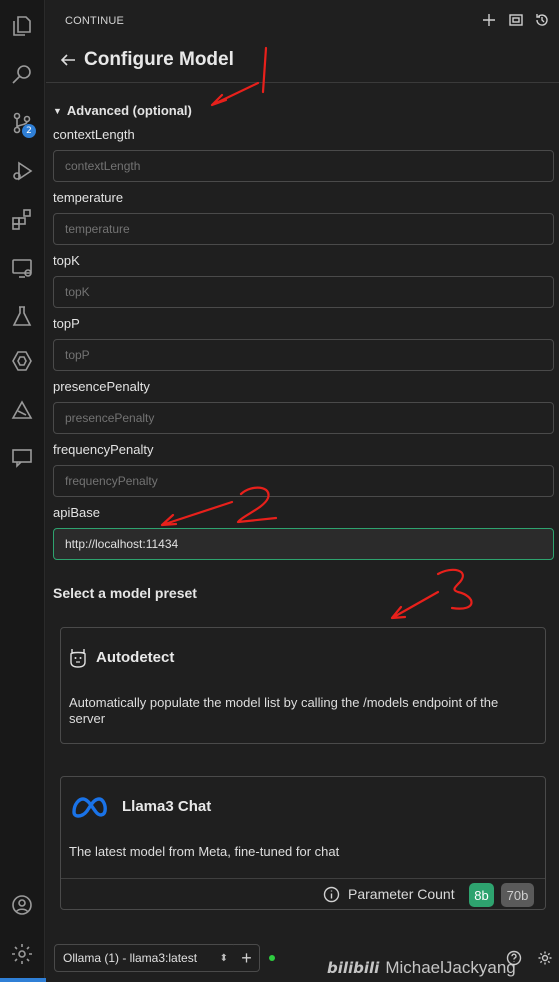 This screenshot has width=559, height=982. What do you see at coordinates (57, 110) in the screenshot?
I see `triangle-down-icon: ▼` at bounding box center [57, 110].